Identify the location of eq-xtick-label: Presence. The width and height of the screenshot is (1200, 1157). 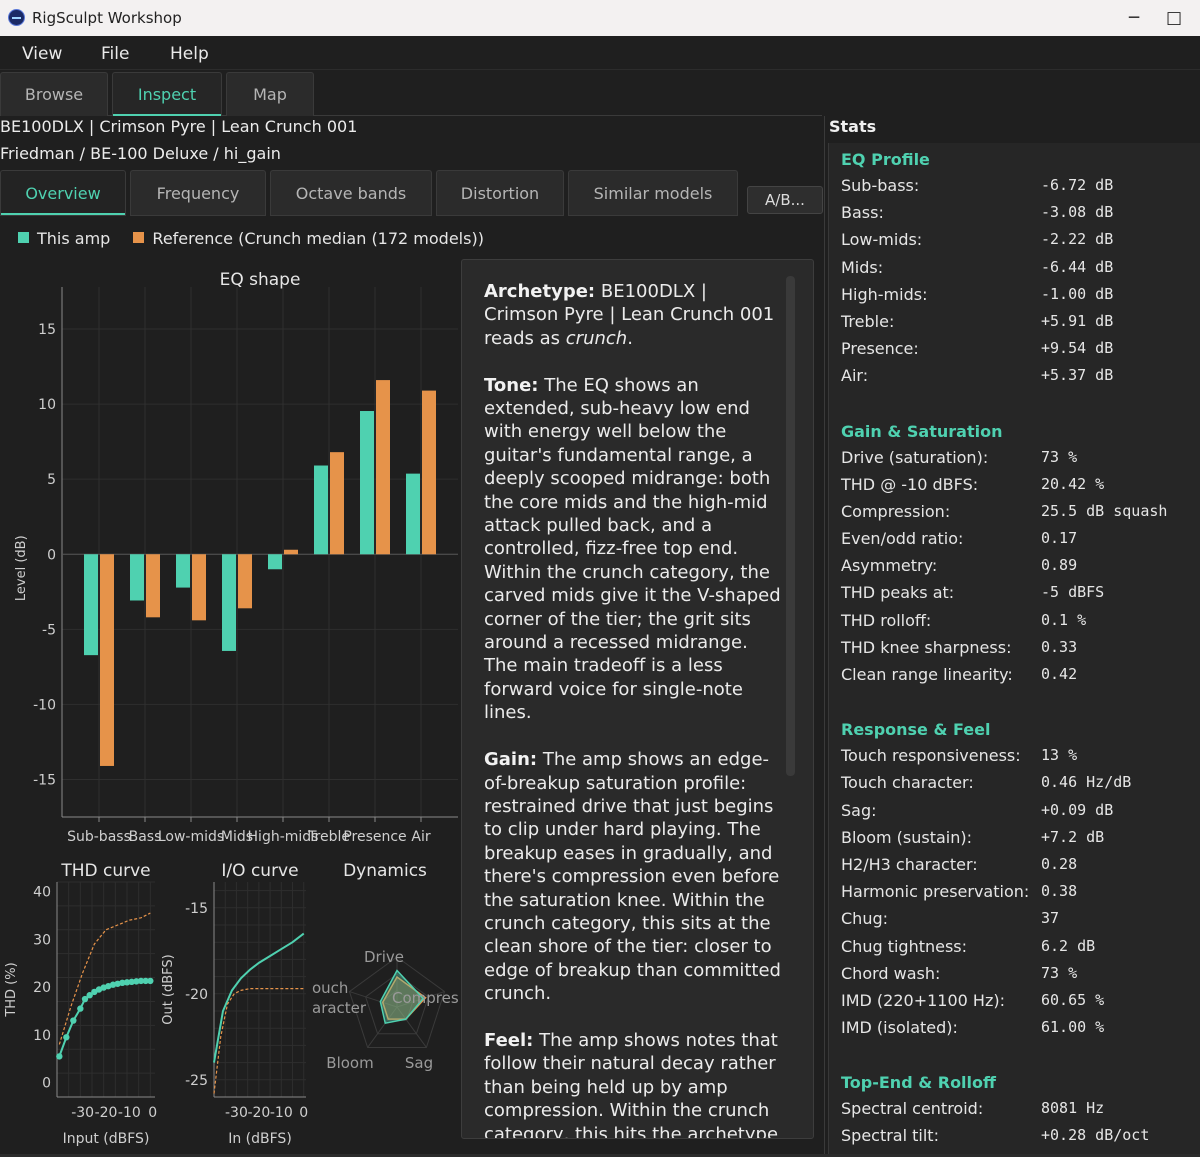
(374, 837).